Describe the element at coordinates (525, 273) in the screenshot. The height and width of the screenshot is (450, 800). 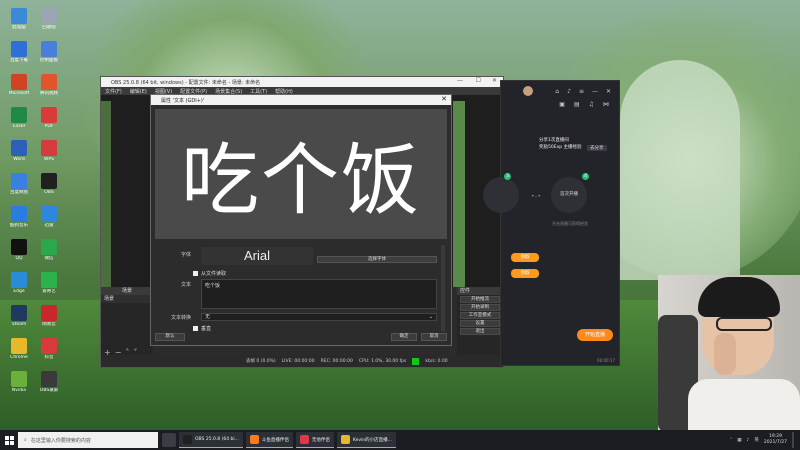
I see `claim-button-2: 领取` at that location.